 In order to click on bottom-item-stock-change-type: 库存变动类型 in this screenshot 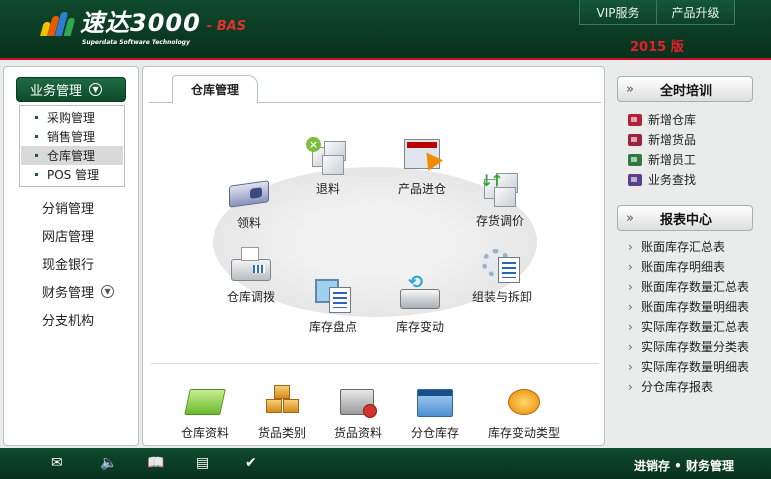, I will do `click(524, 411)`.